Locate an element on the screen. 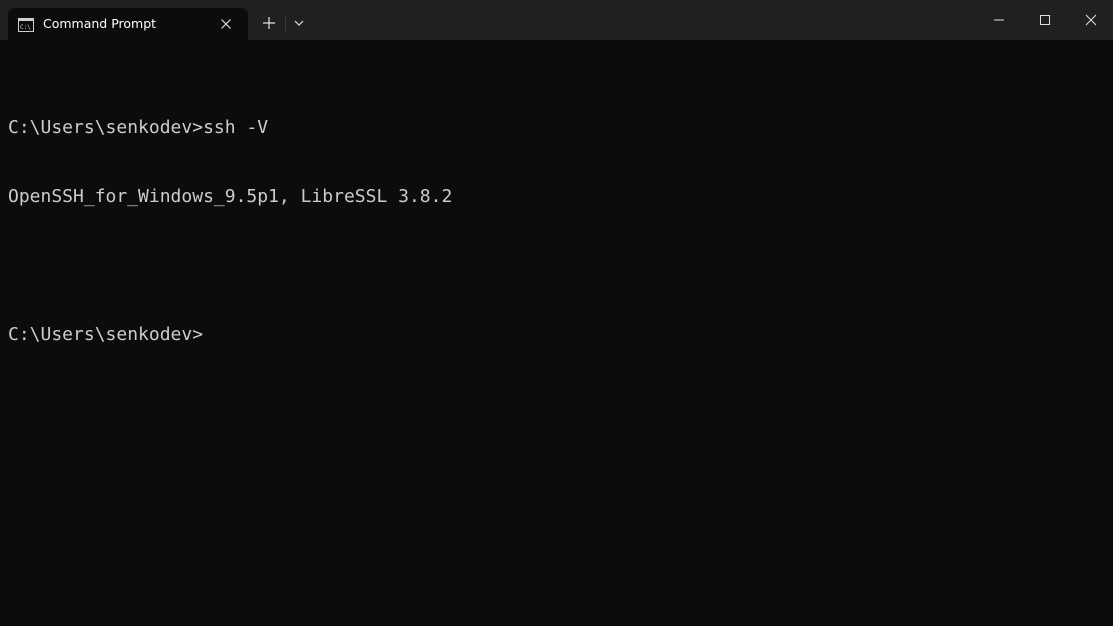 The height and width of the screenshot is (626, 1113). tab-title: Command Prompt is located at coordinates (100, 23).